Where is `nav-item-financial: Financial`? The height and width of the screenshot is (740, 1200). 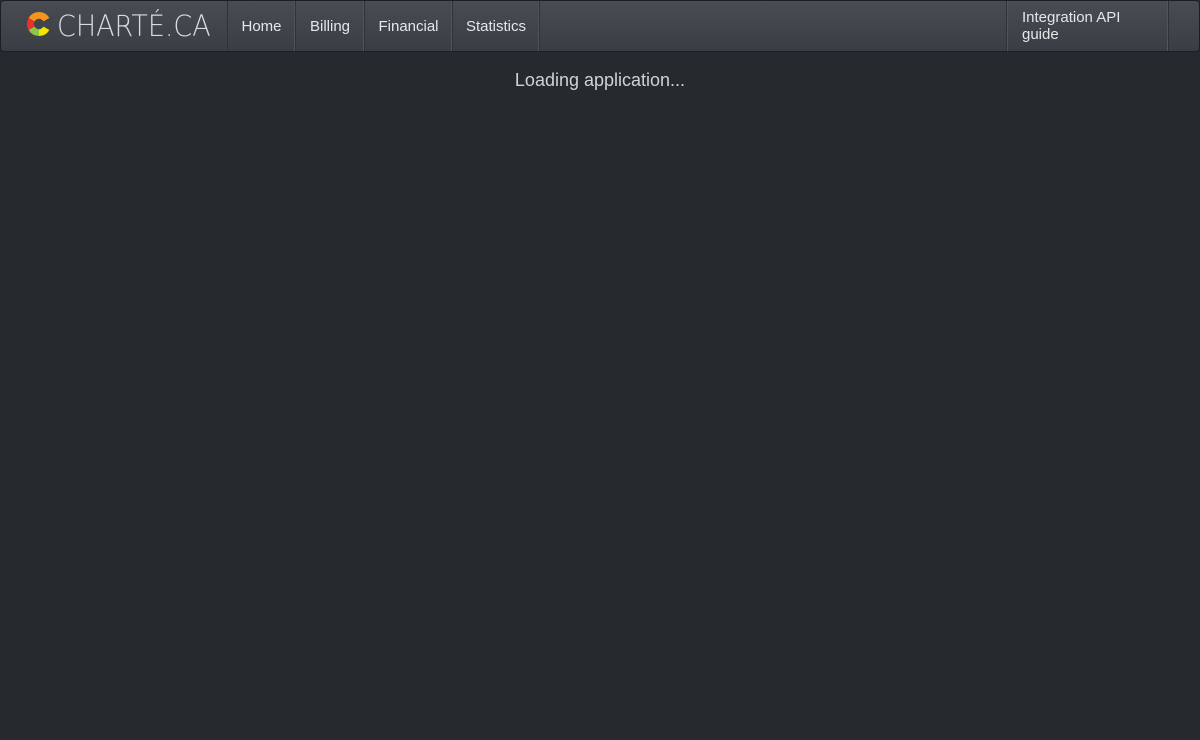 nav-item-financial: Financial is located at coordinates (409, 26).